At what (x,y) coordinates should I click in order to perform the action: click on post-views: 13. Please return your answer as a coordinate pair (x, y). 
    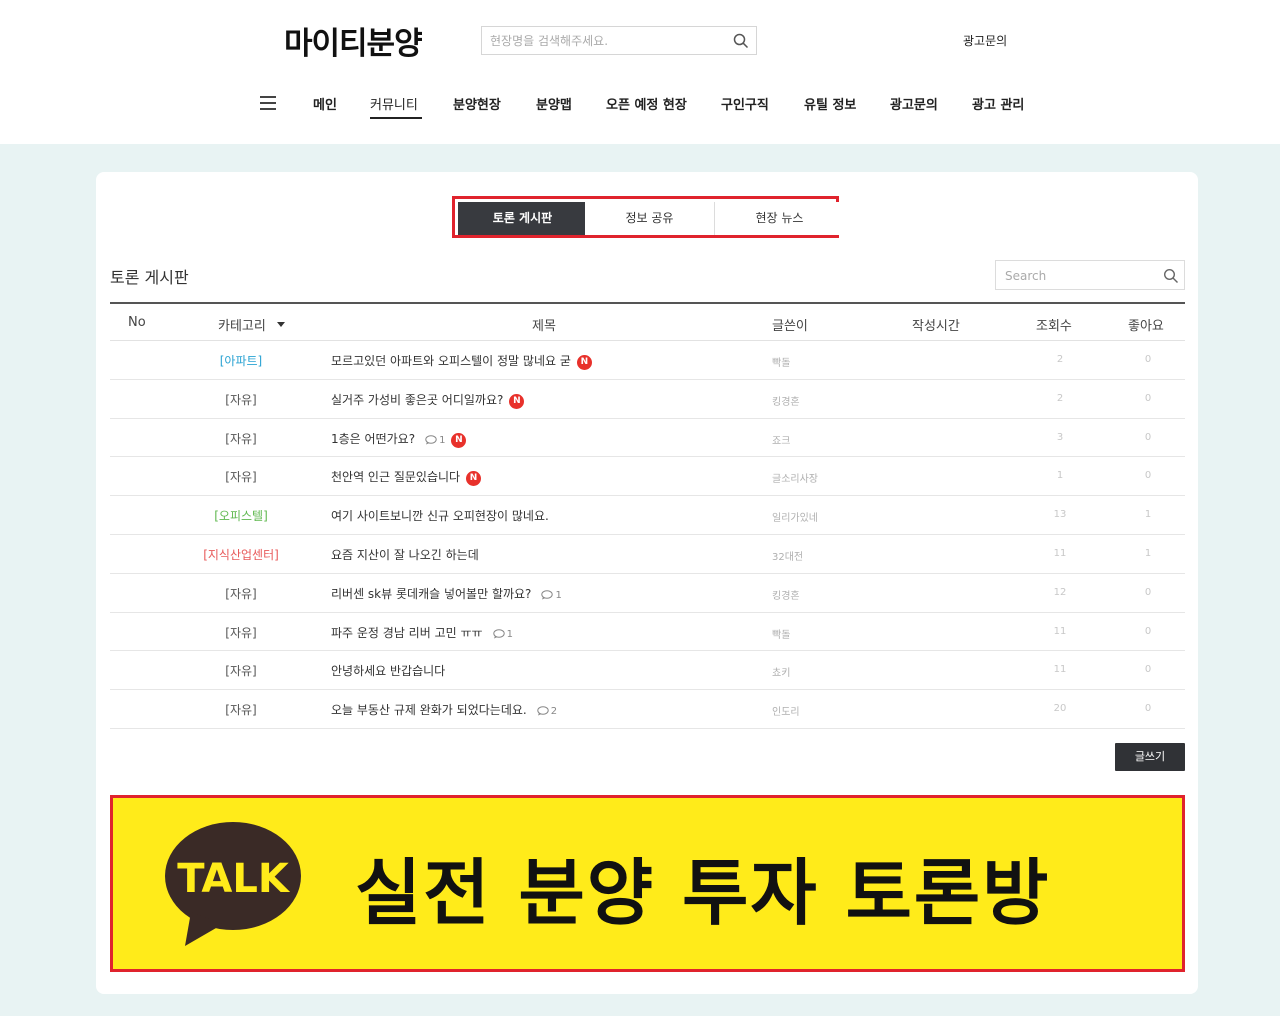
    Looking at the image, I should click on (1060, 515).